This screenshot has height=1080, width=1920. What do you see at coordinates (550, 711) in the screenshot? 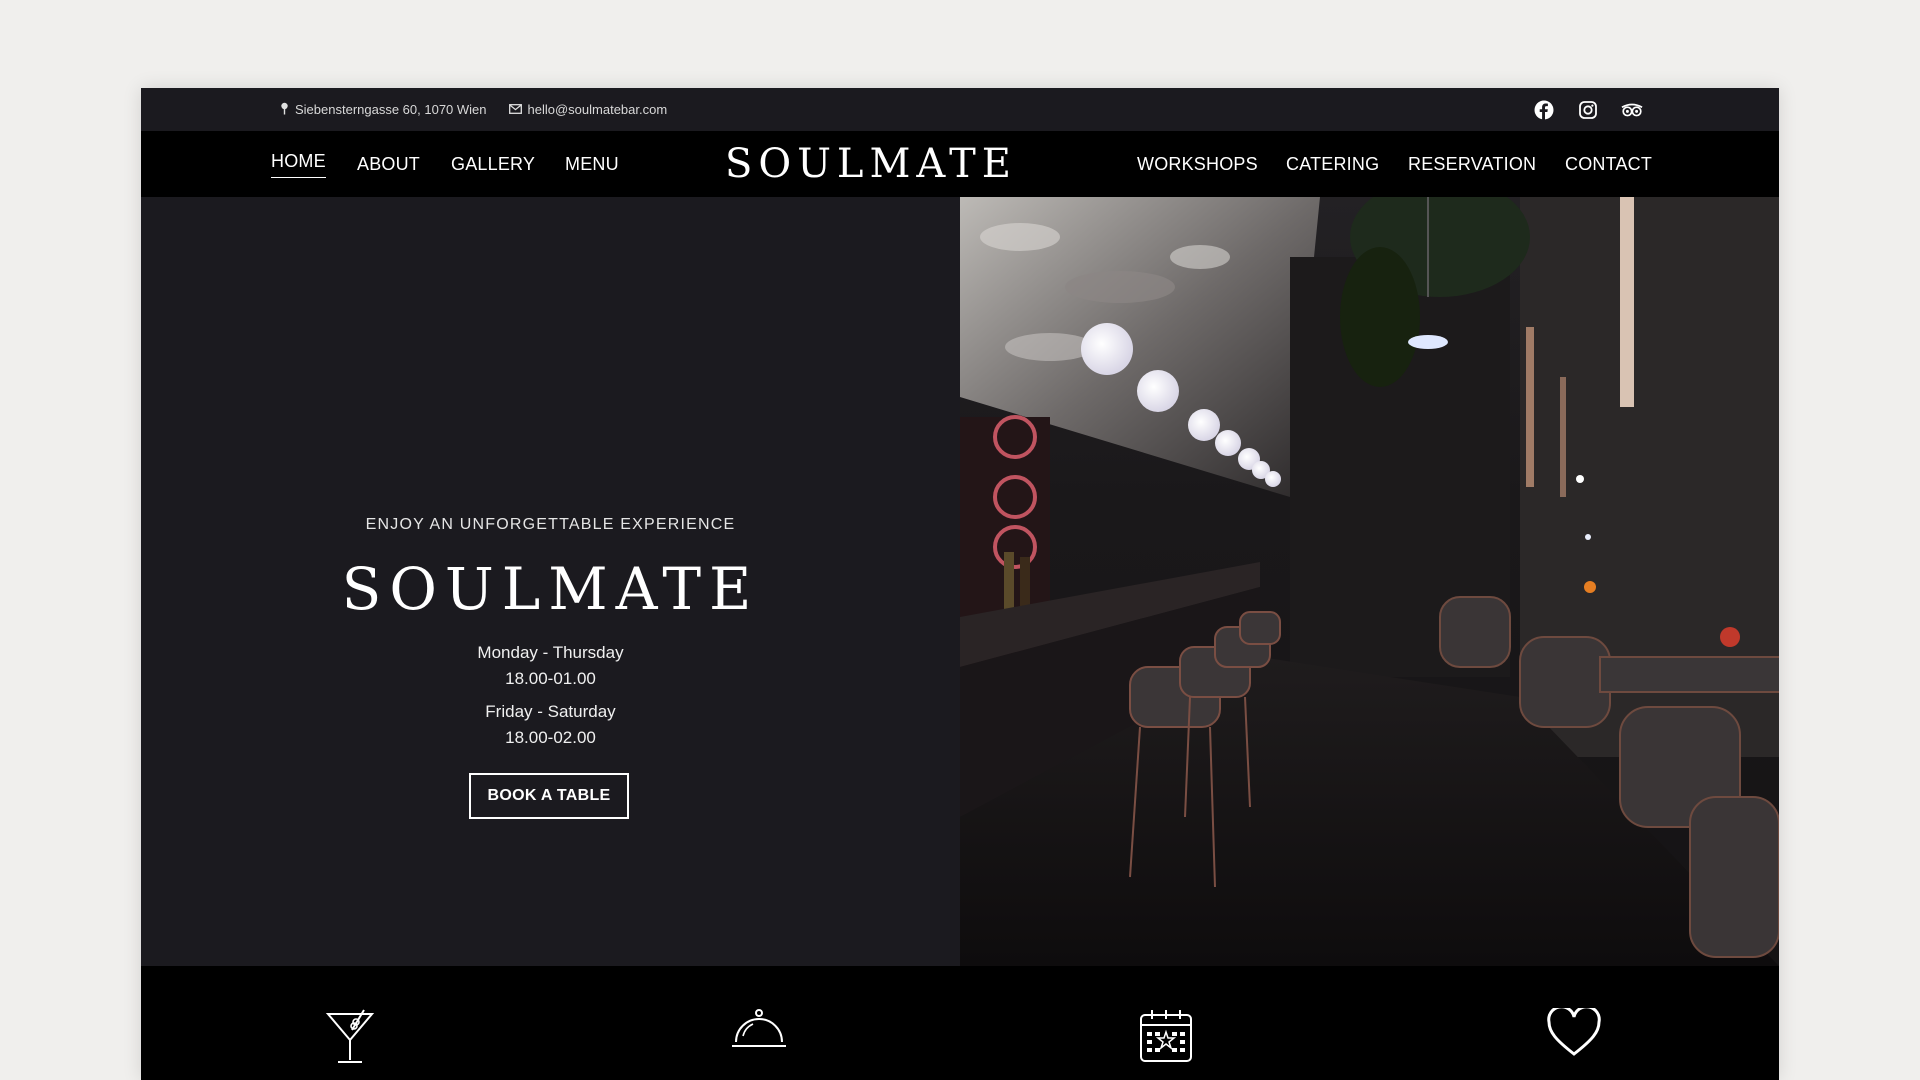
I see `hours-days-weekend: Friday - Saturday` at bounding box center [550, 711].